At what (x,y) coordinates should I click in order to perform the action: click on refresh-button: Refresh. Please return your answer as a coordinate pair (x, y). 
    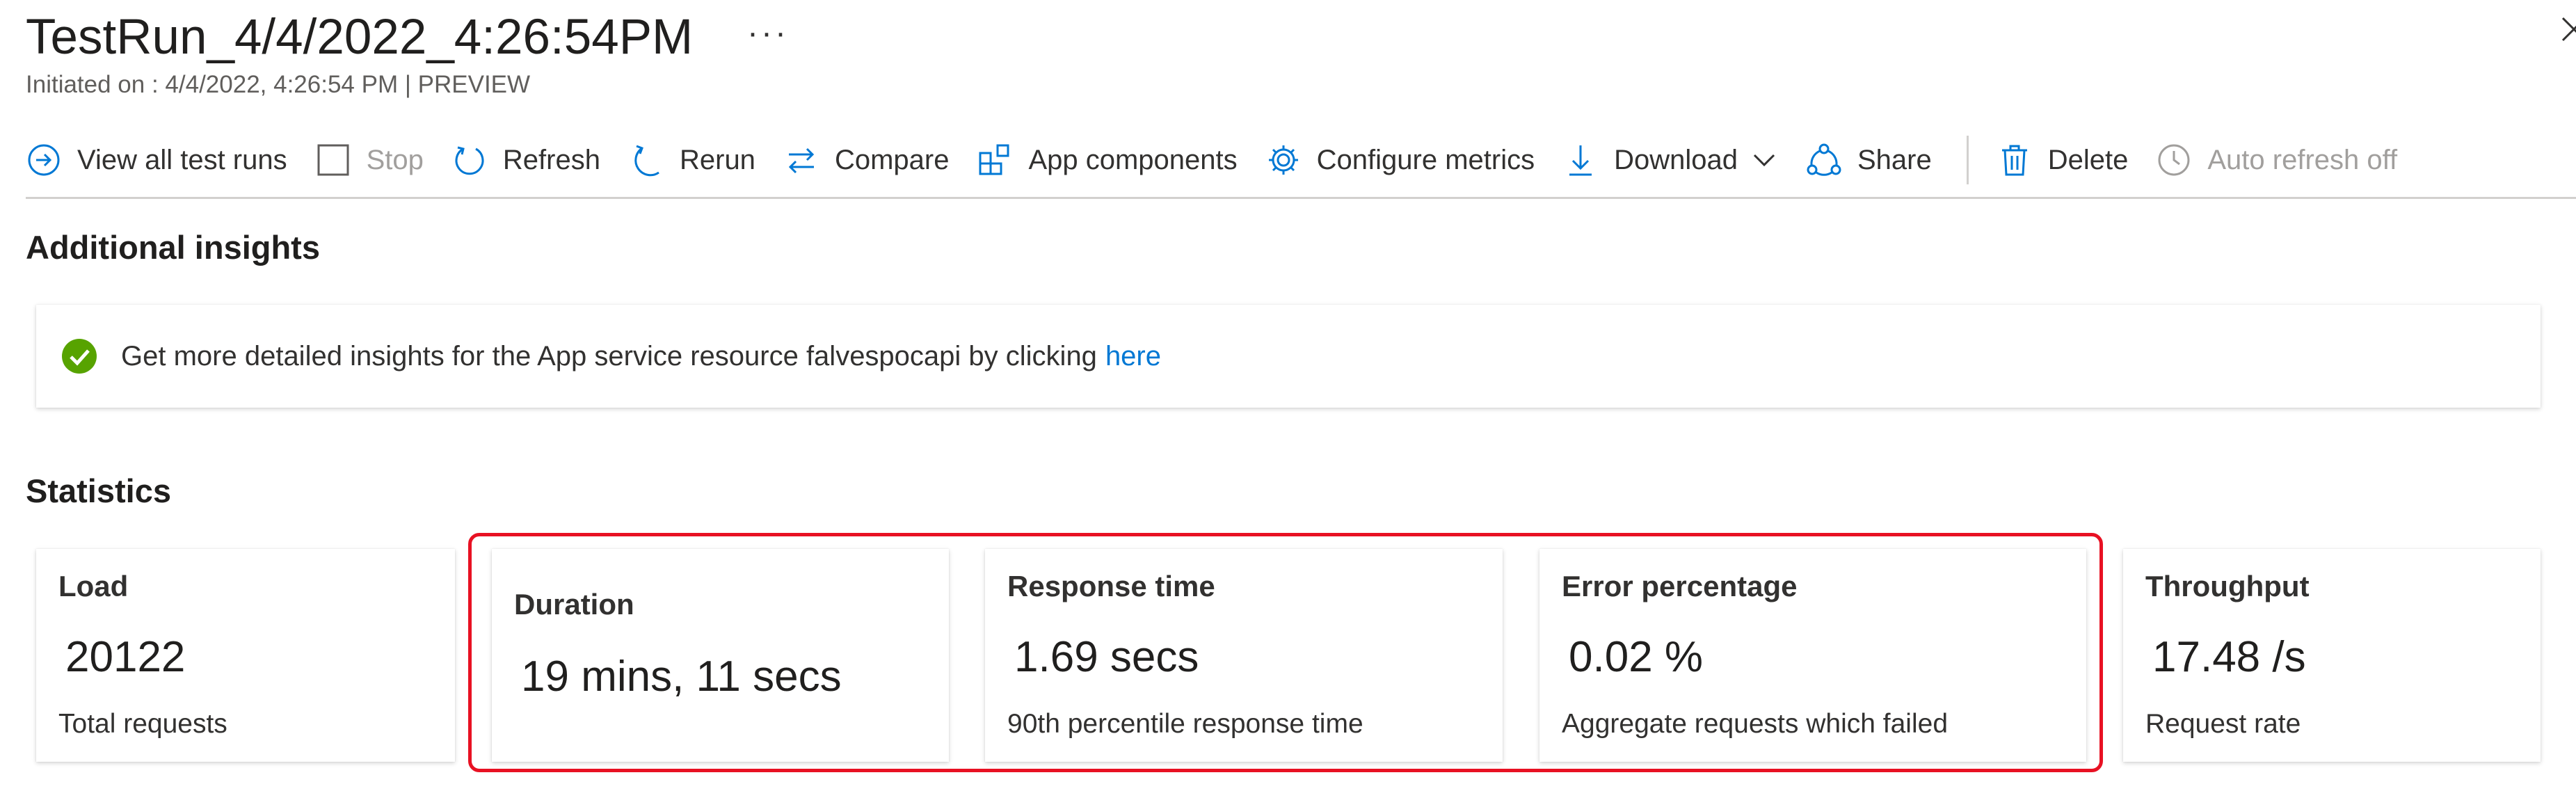
    Looking at the image, I should click on (525, 160).